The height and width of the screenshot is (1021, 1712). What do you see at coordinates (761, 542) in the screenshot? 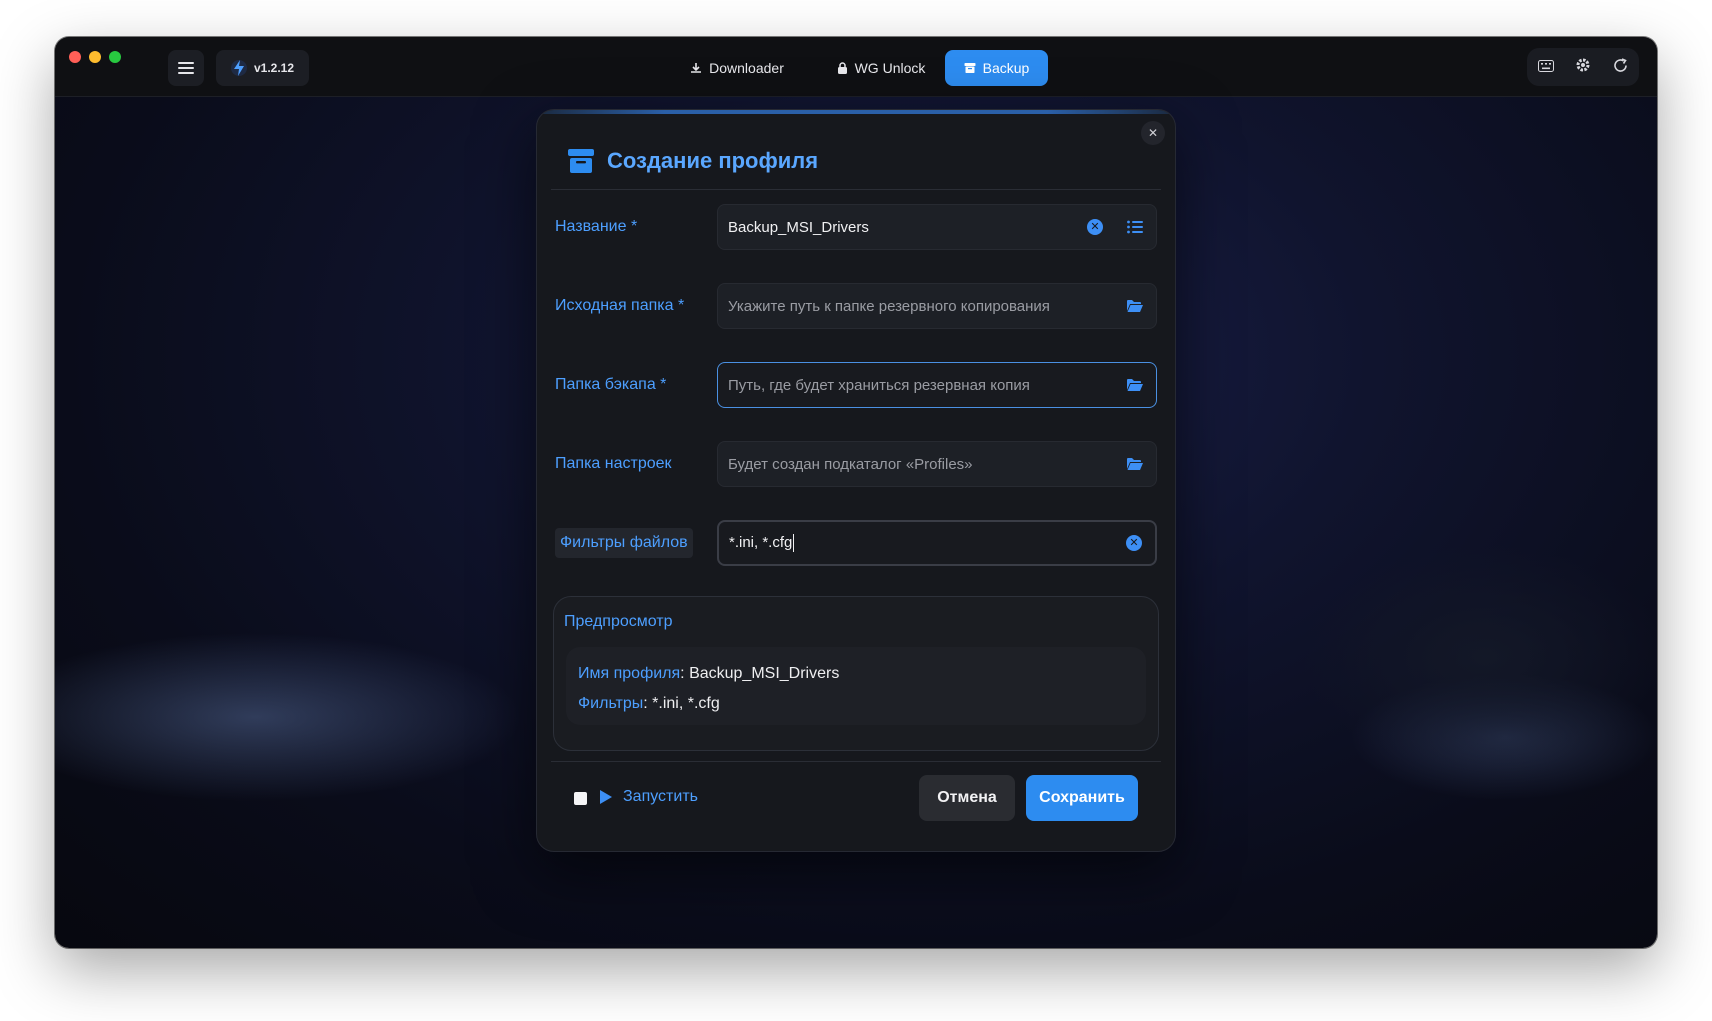
I see `filters-value: *.ini, *.cfg` at bounding box center [761, 542].